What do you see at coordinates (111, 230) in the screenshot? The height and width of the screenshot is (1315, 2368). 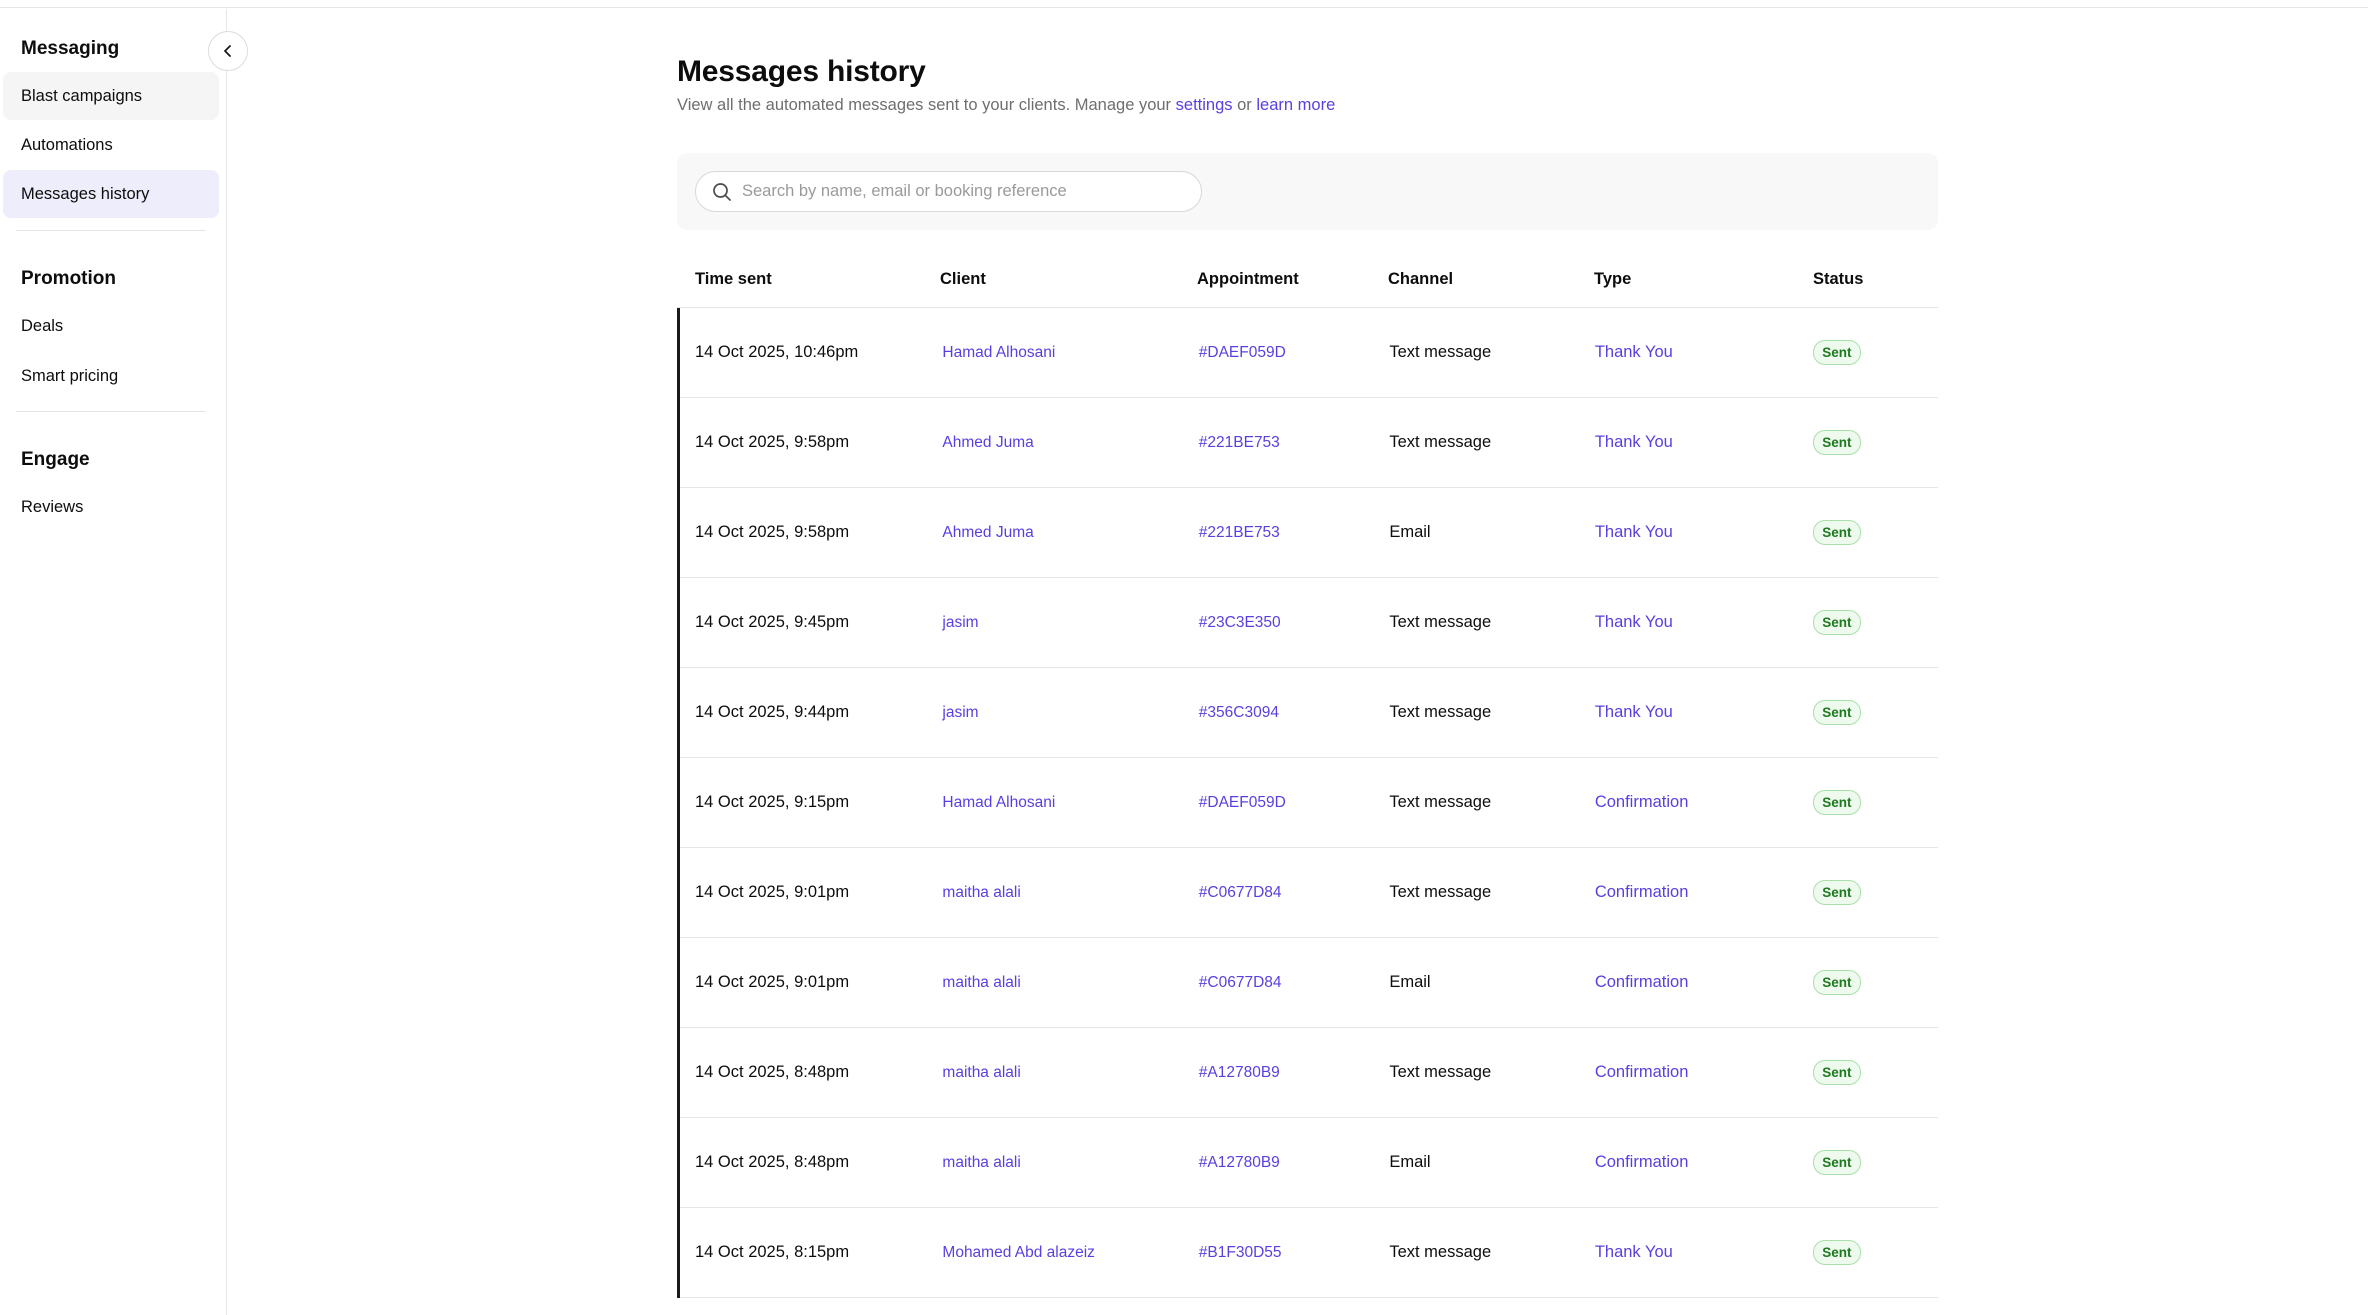 I see `sidebar-divider` at bounding box center [111, 230].